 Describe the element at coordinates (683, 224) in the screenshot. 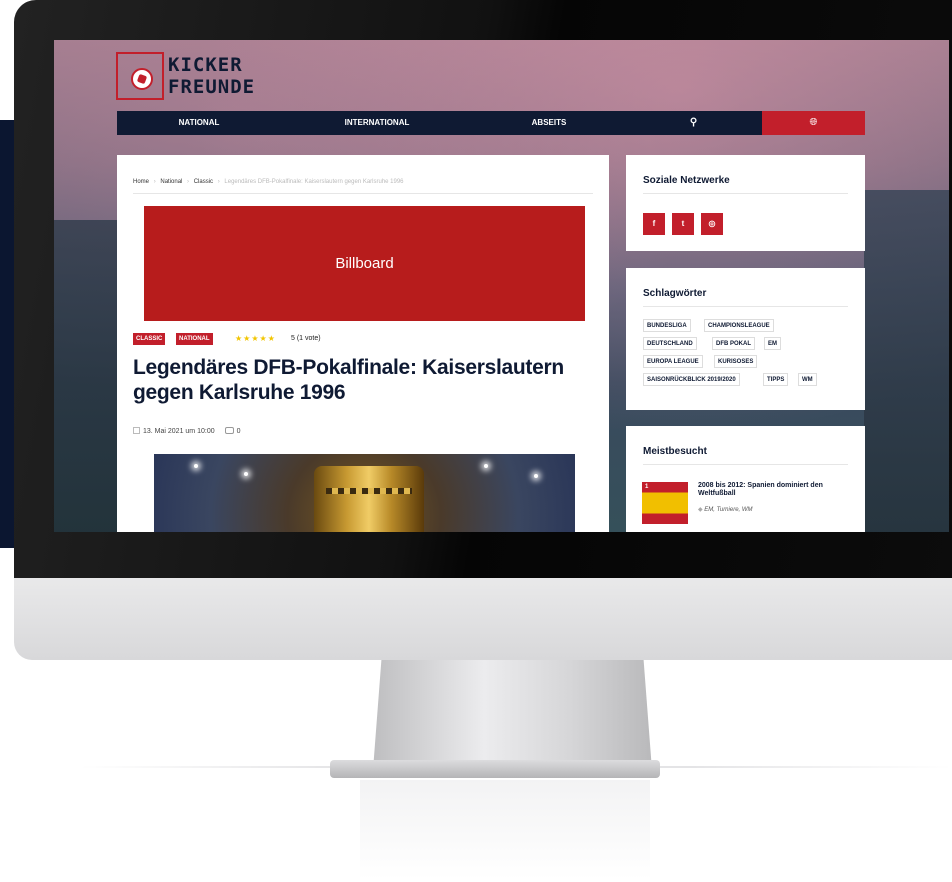

I see `twitter-icon: t` at that location.